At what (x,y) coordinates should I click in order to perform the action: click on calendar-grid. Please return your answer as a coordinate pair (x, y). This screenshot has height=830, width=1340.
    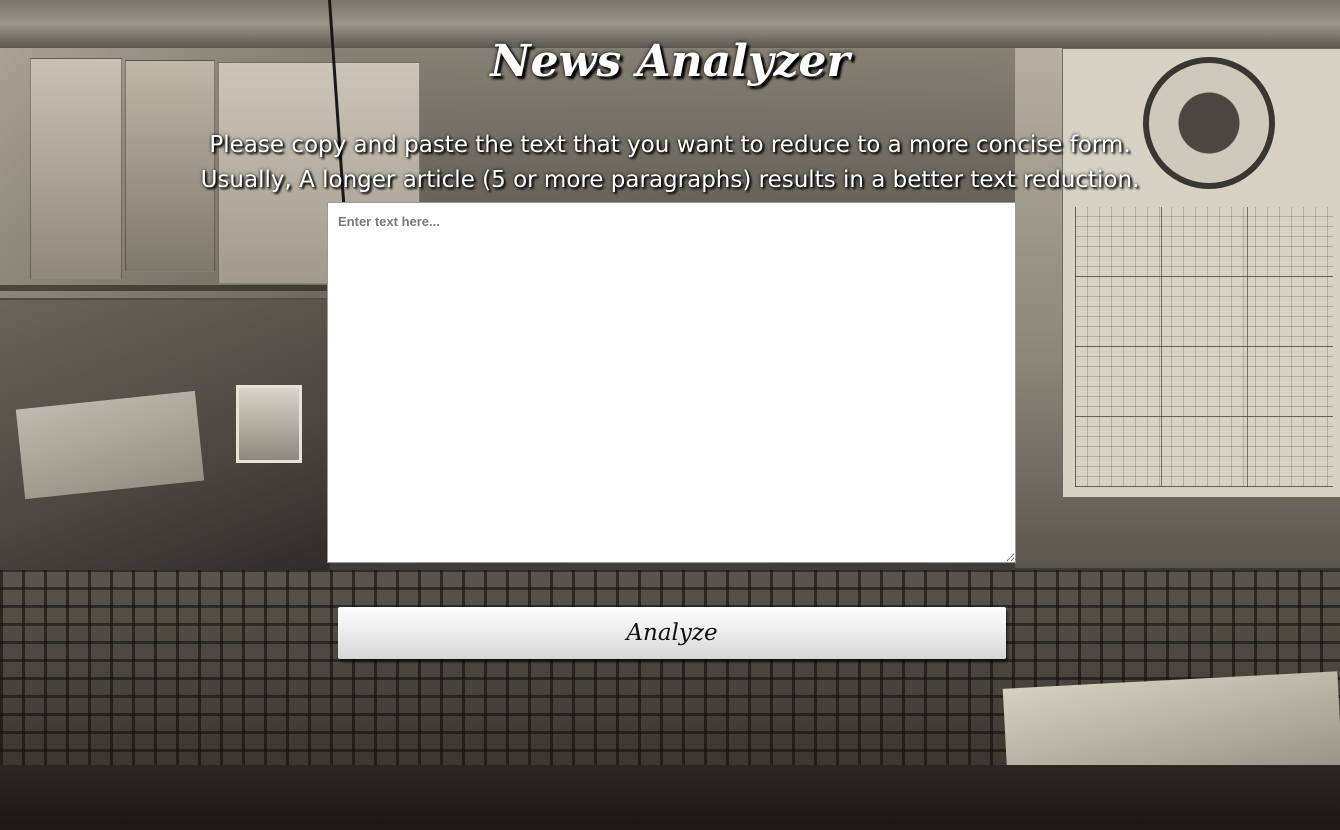
    Looking at the image, I should click on (1204, 347).